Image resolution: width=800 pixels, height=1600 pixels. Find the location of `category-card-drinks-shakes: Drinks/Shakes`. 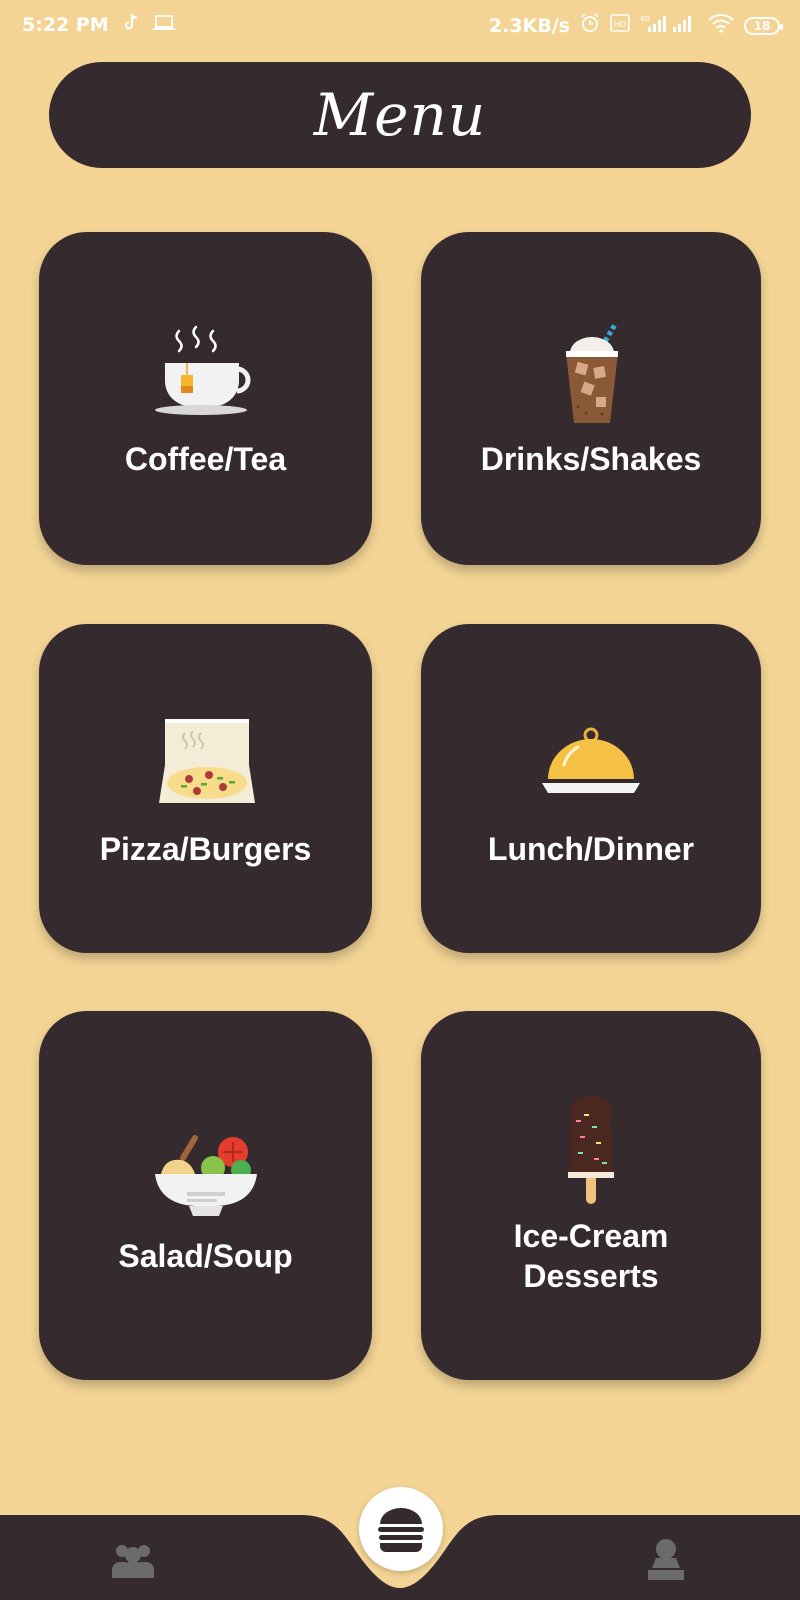

category-card-drinks-shakes: Drinks/Shakes is located at coordinates (591, 398).